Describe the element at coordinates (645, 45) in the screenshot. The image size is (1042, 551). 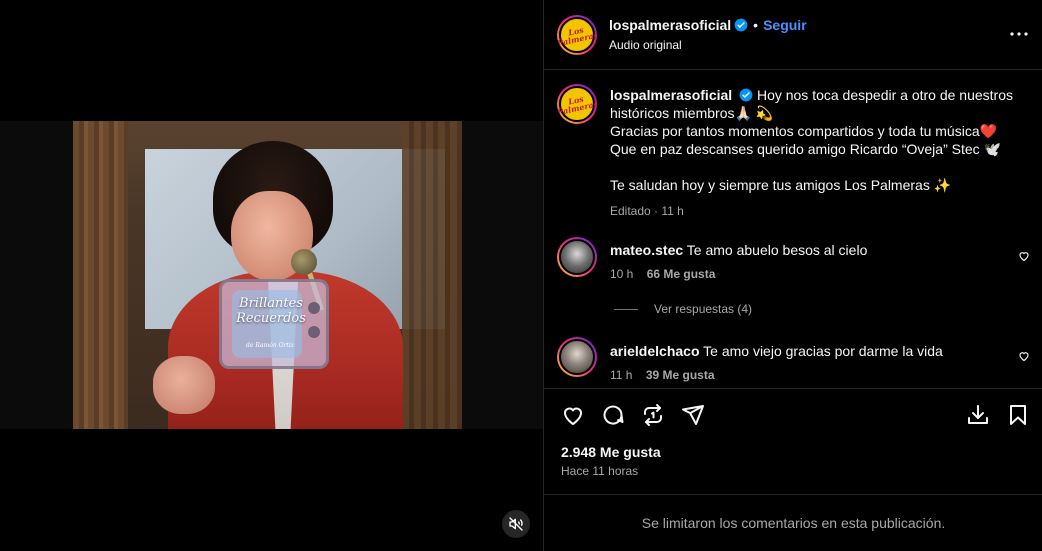
I see `audio-label: Audio original` at that location.